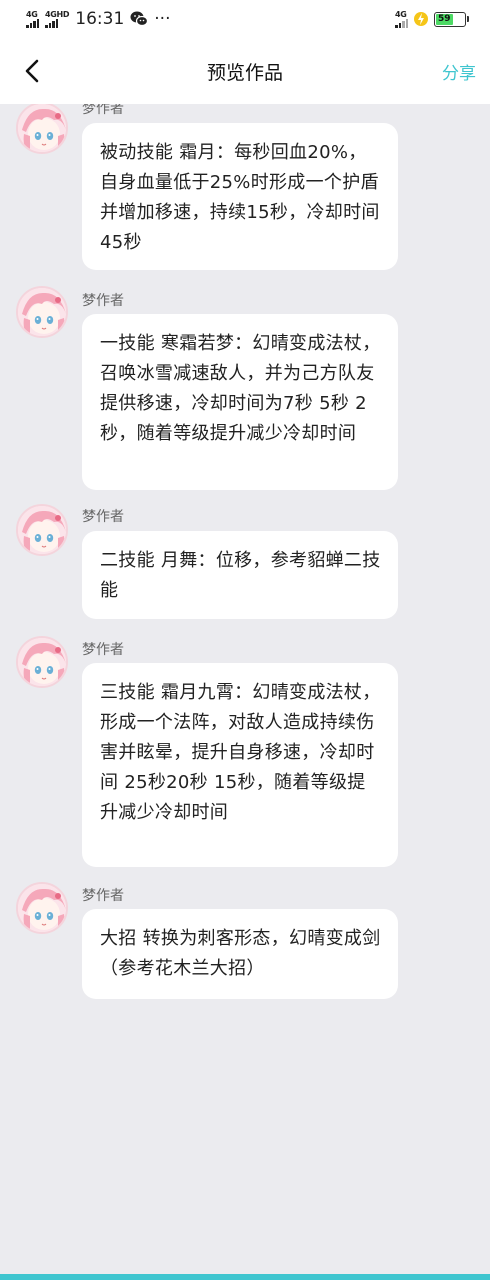 This screenshot has height=1280, width=490. I want to click on bottom-accent-bar, so click(245, 1277).